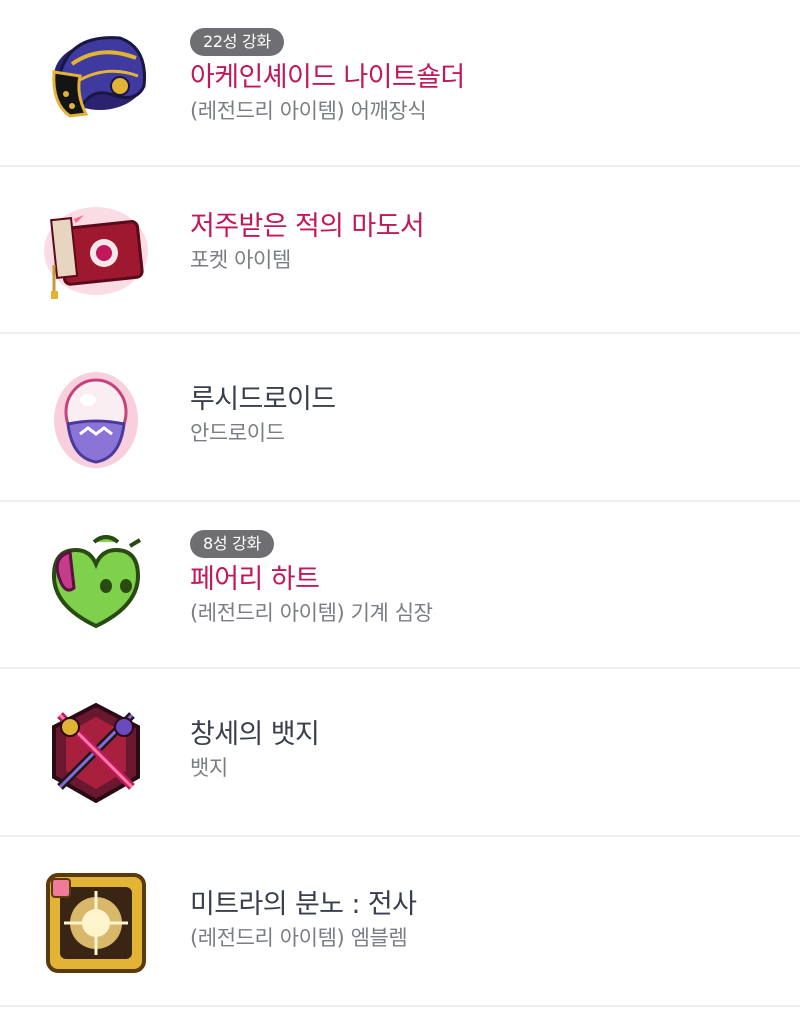  Describe the element at coordinates (240, 260) in the screenshot. I see `item-type: 포켓 아이템` at that location.